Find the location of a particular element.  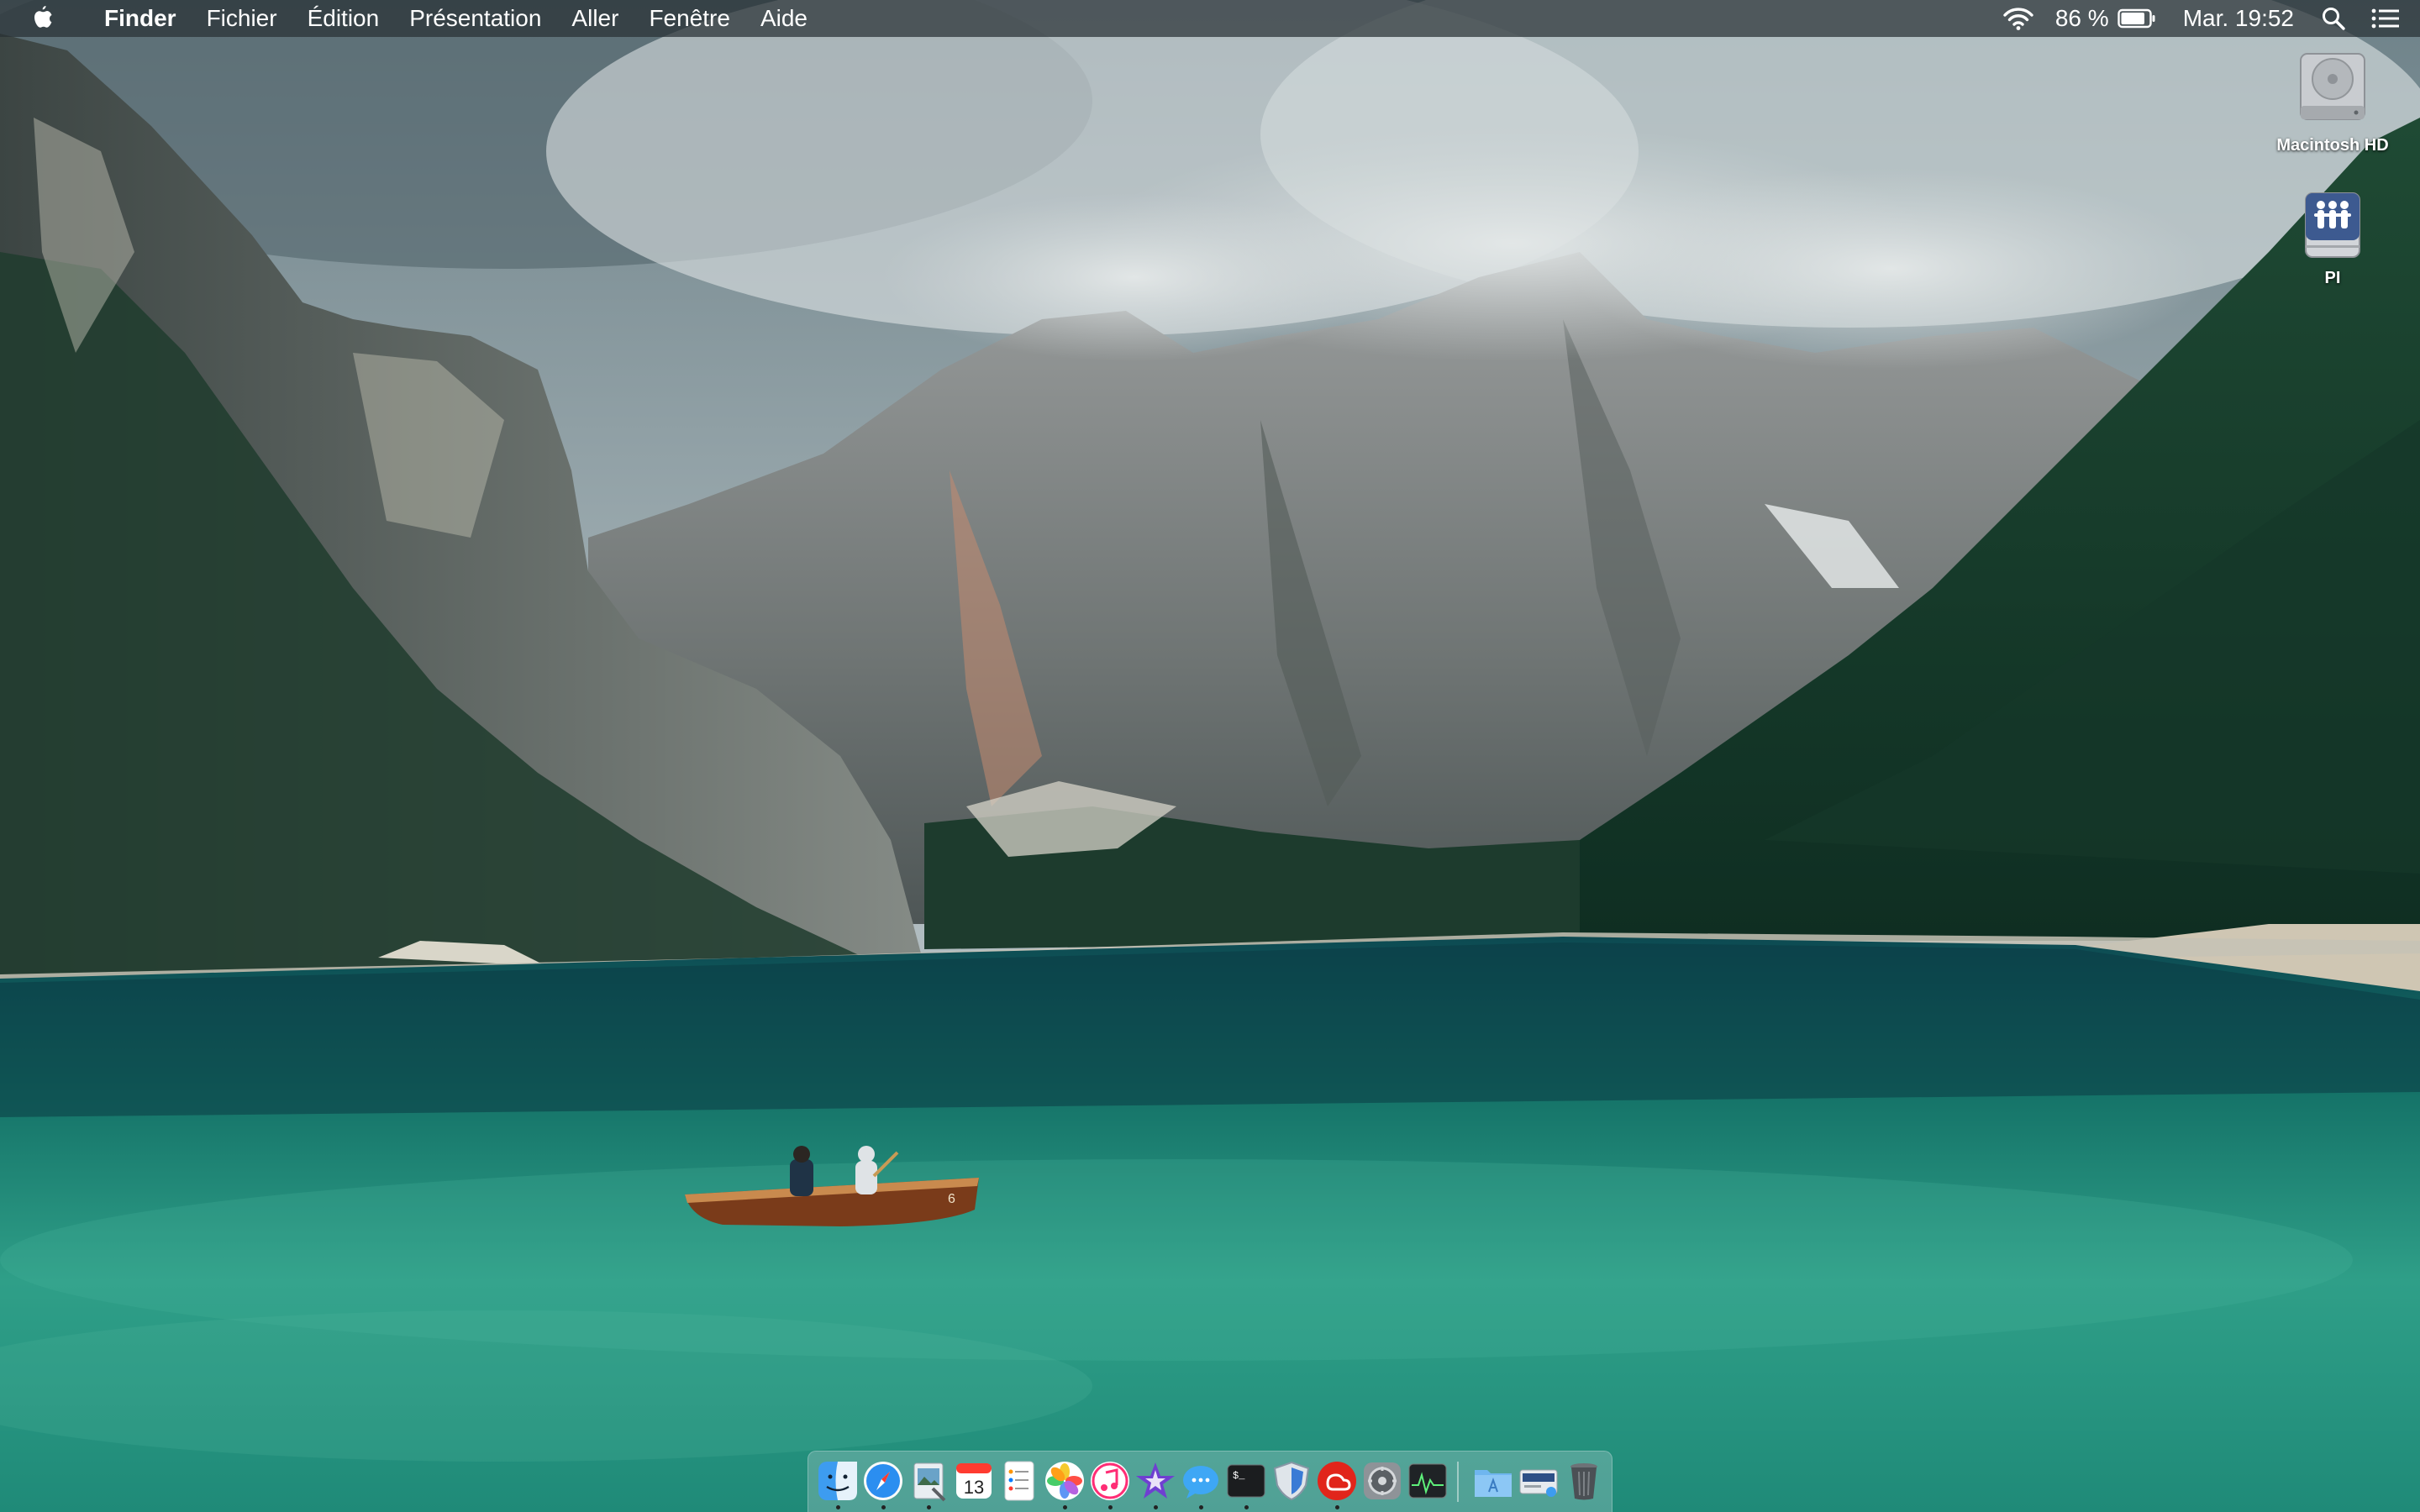

system-preferences-icon is located at coordinates (1382, 1481).